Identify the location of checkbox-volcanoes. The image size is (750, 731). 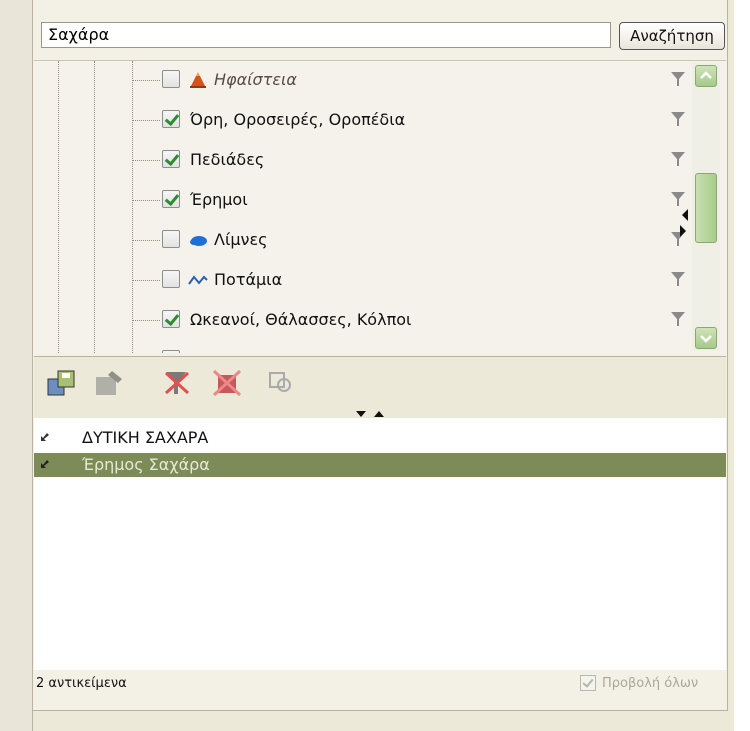
(171, 79).